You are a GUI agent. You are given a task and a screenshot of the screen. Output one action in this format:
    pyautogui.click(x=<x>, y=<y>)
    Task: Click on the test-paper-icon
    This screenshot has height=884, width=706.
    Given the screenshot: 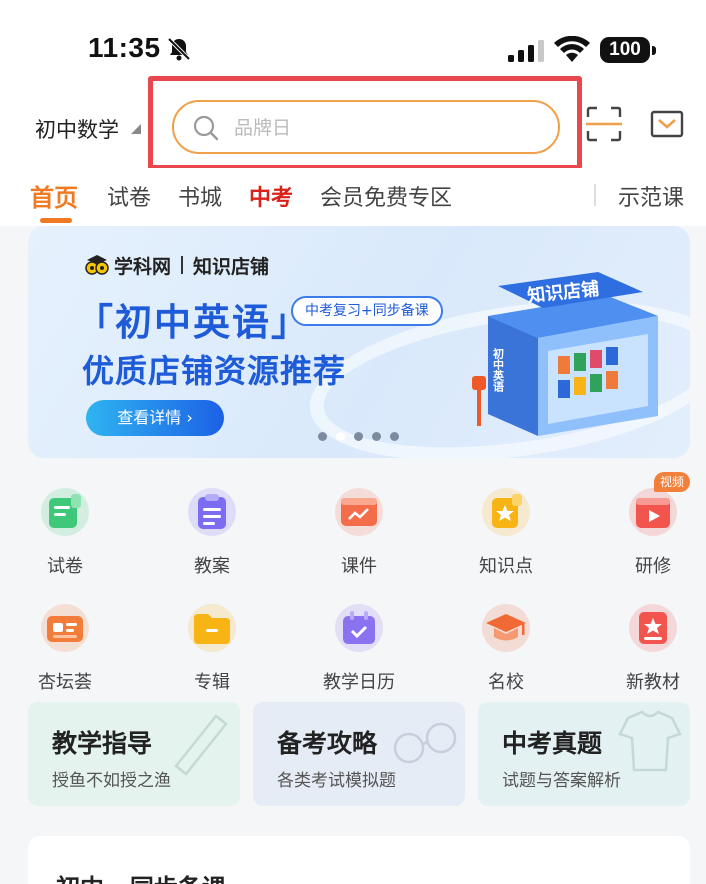 What is the action you would take?
    pyautogui.click(x=65, y=512)
    